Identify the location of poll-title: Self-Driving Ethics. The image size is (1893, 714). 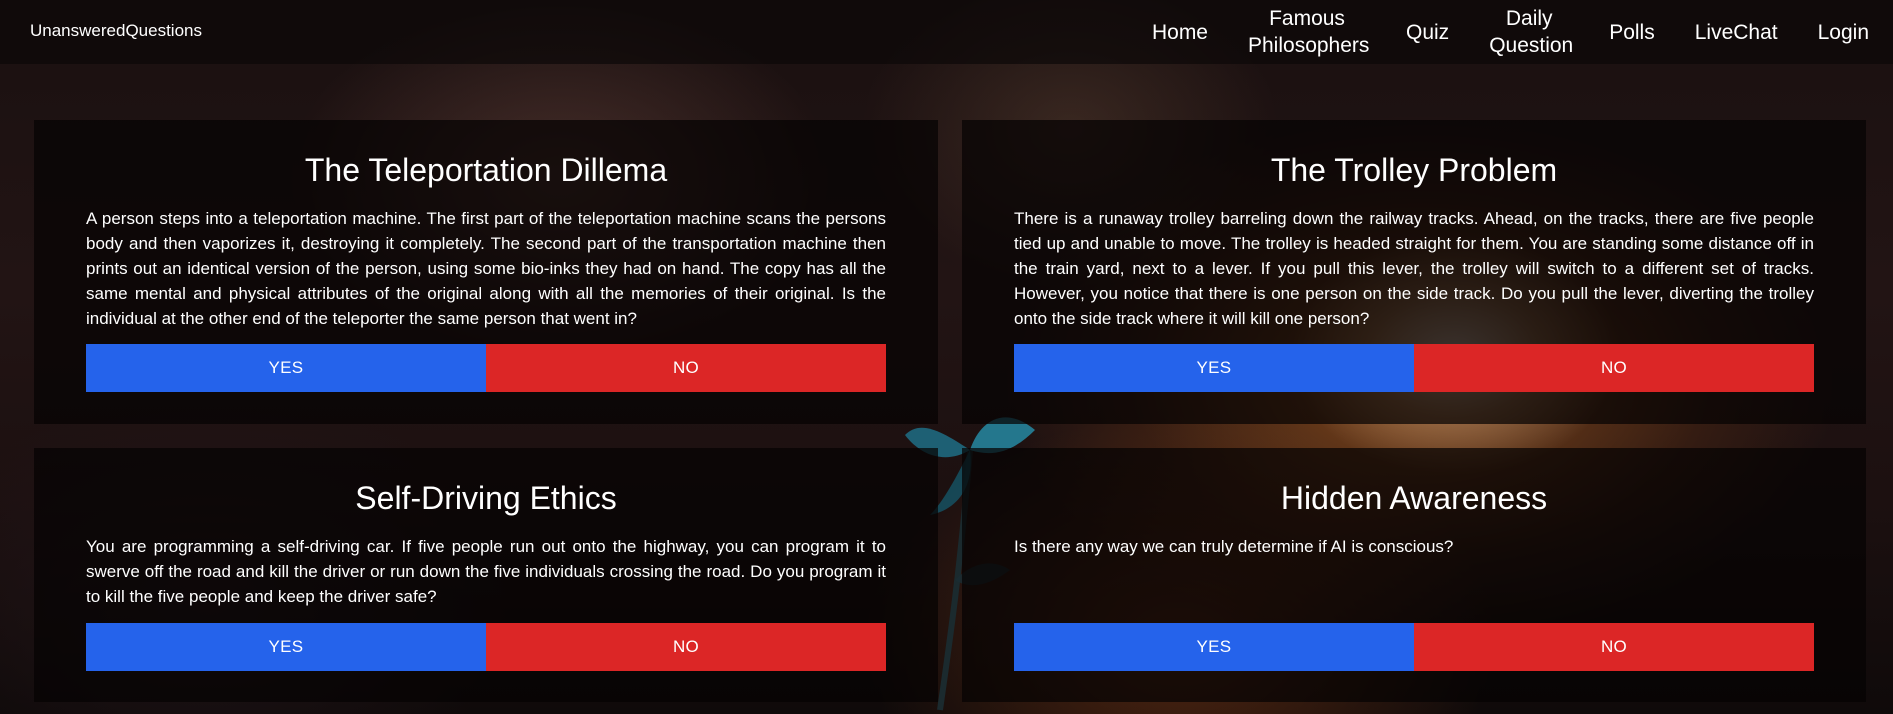
(486, 498).